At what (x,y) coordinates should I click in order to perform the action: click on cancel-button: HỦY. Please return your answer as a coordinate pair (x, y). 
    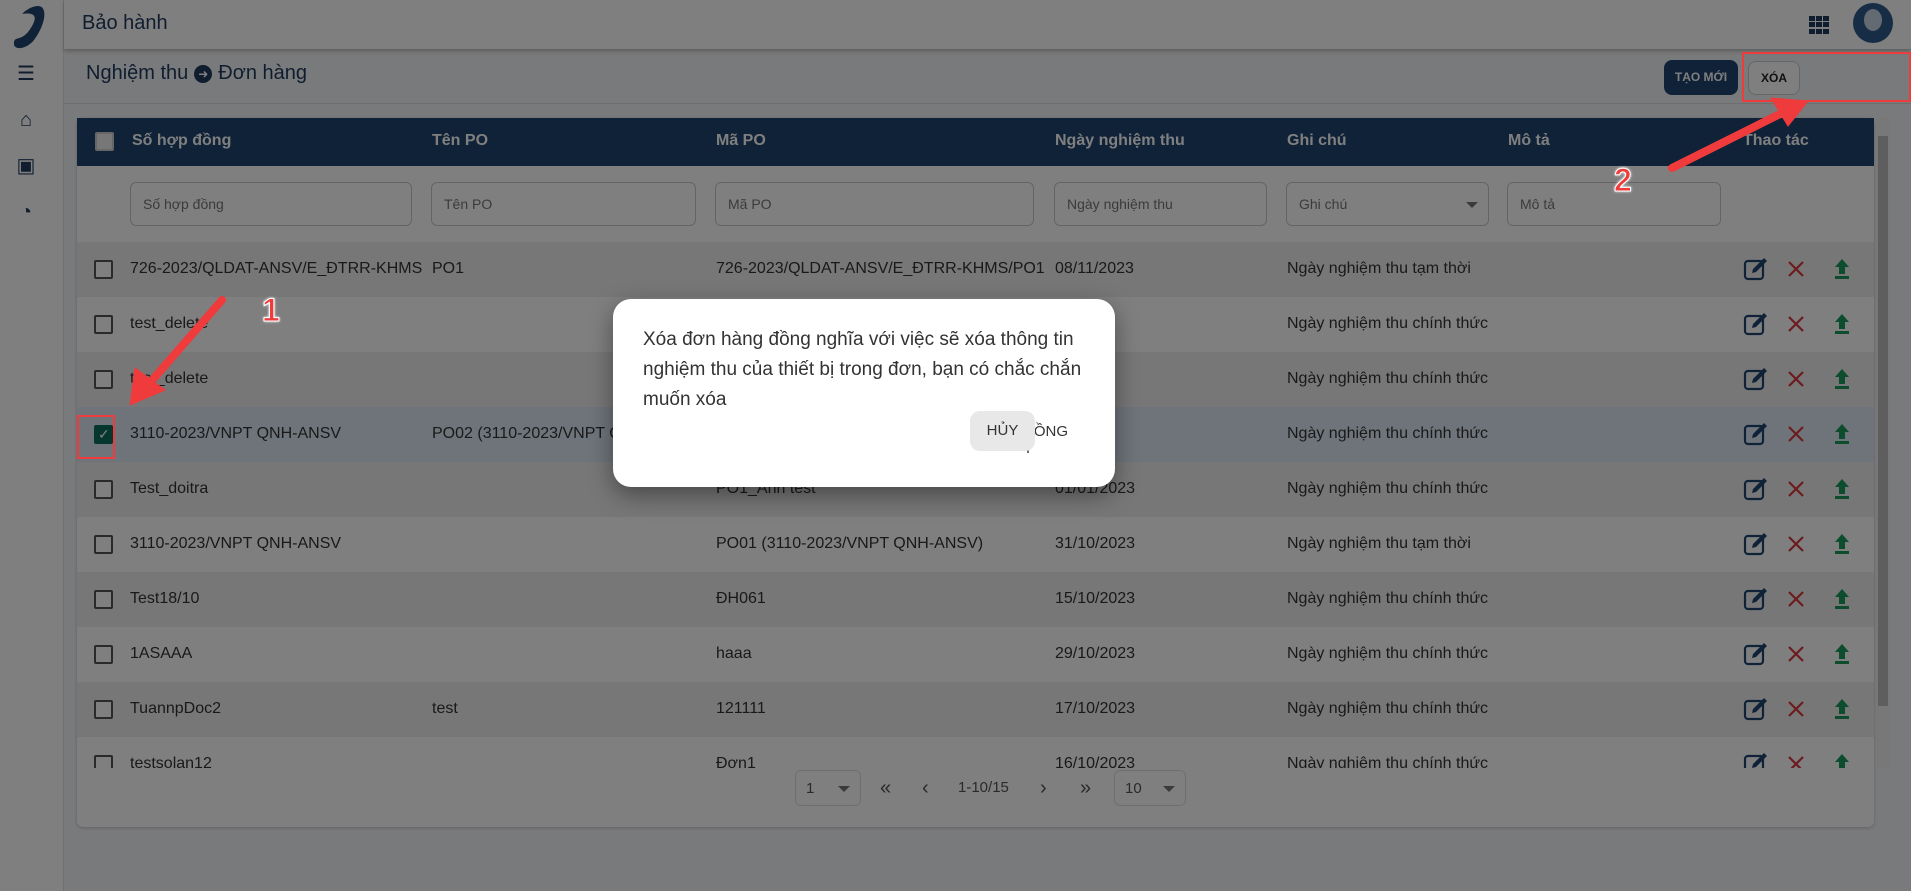
    Looking at the image, I should click on (1002, 431).